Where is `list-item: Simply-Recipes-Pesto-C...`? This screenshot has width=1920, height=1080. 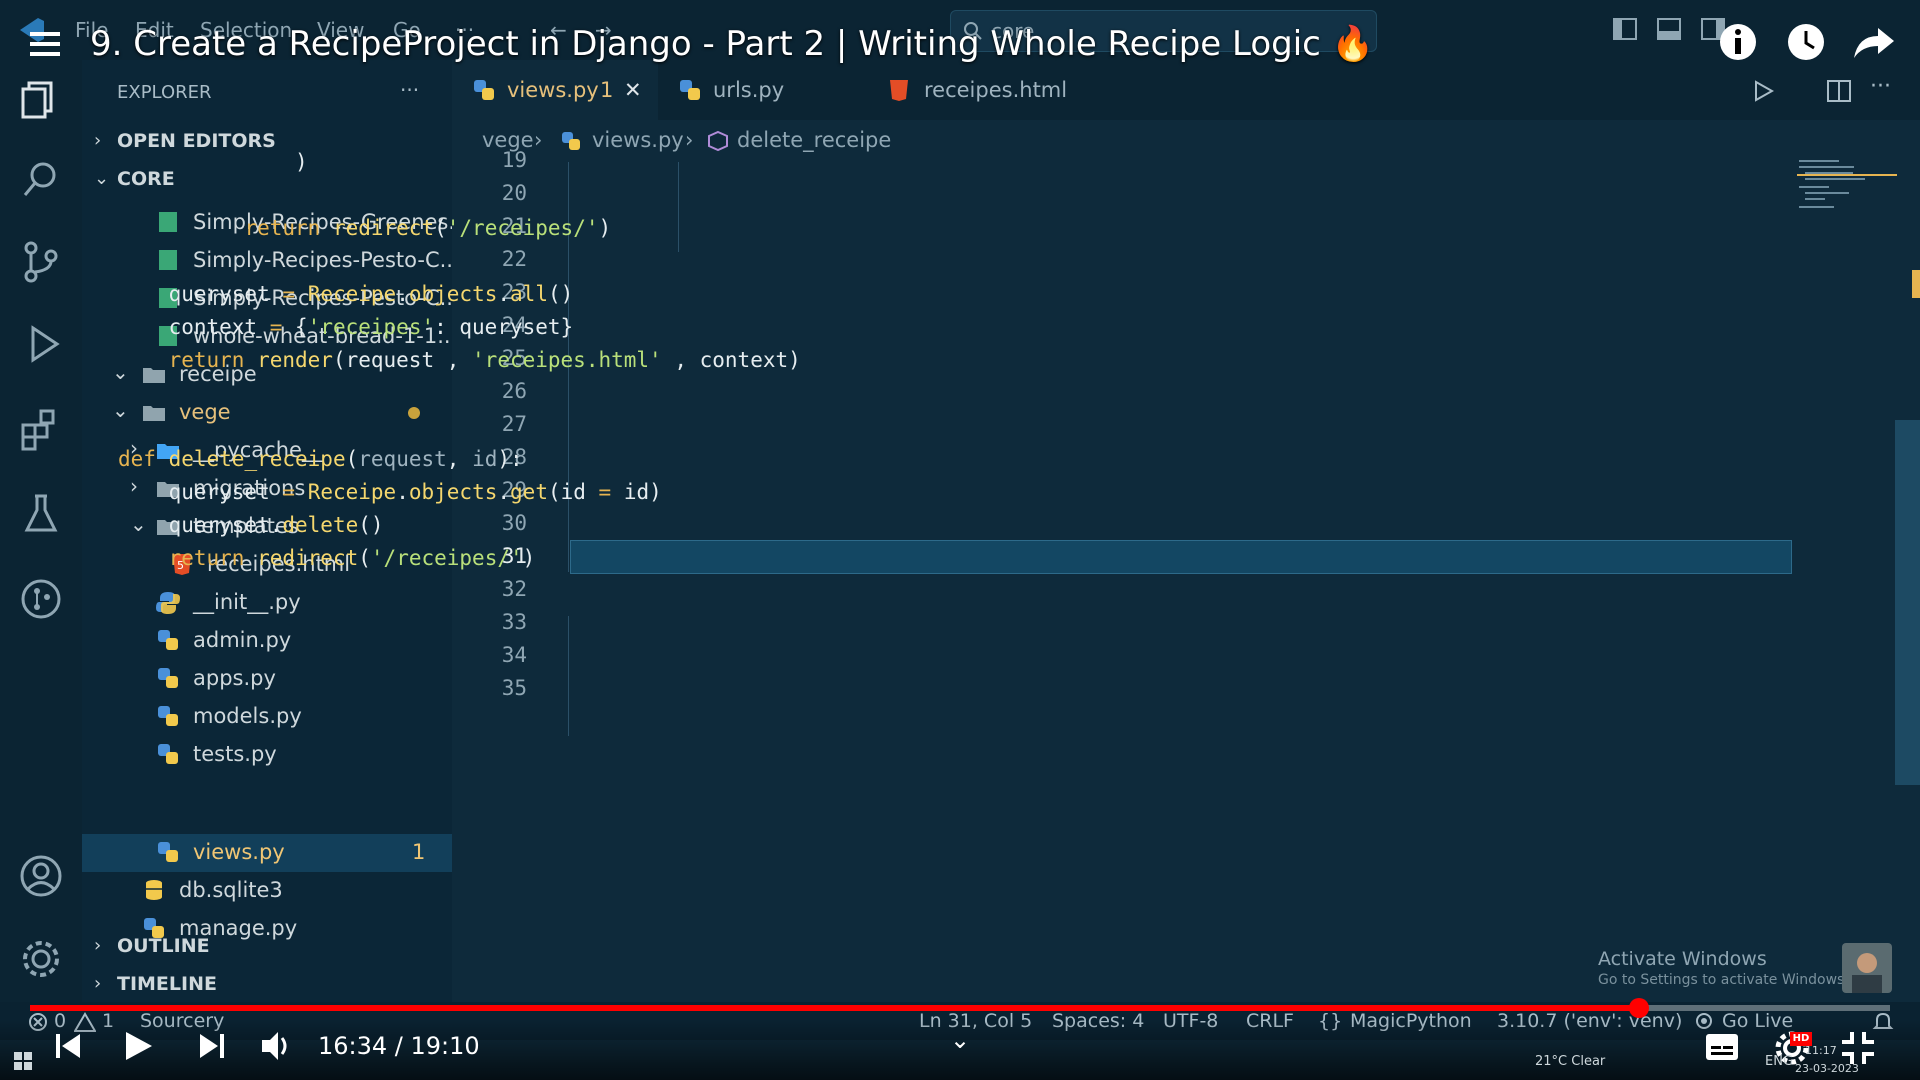 list-item: Simply-Recipes-Pesto-C... is located at coordinates (271, 261).